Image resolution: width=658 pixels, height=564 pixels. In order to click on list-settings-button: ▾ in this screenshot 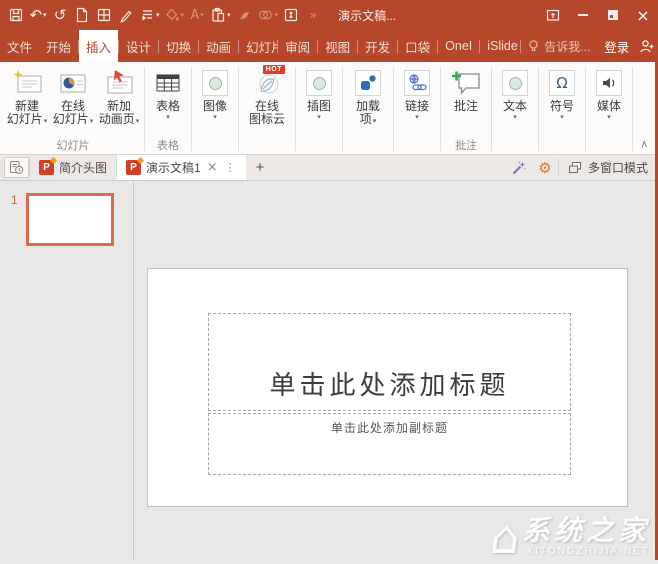, I will do `click(149, 15)`.